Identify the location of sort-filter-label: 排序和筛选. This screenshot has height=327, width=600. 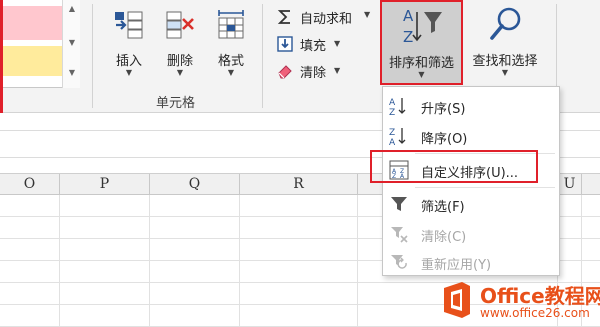
(421, 63).